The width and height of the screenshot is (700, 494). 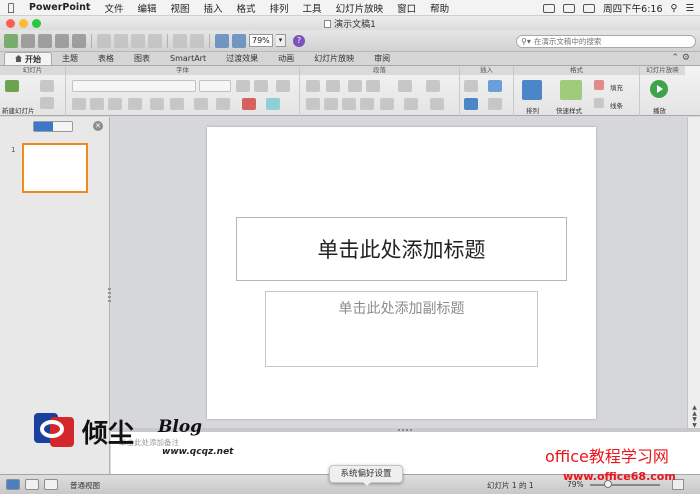 What do you see at coordinates (387, 104) in the screenshot?
I see `text-direction-icon` at bounding box center [387, 104].